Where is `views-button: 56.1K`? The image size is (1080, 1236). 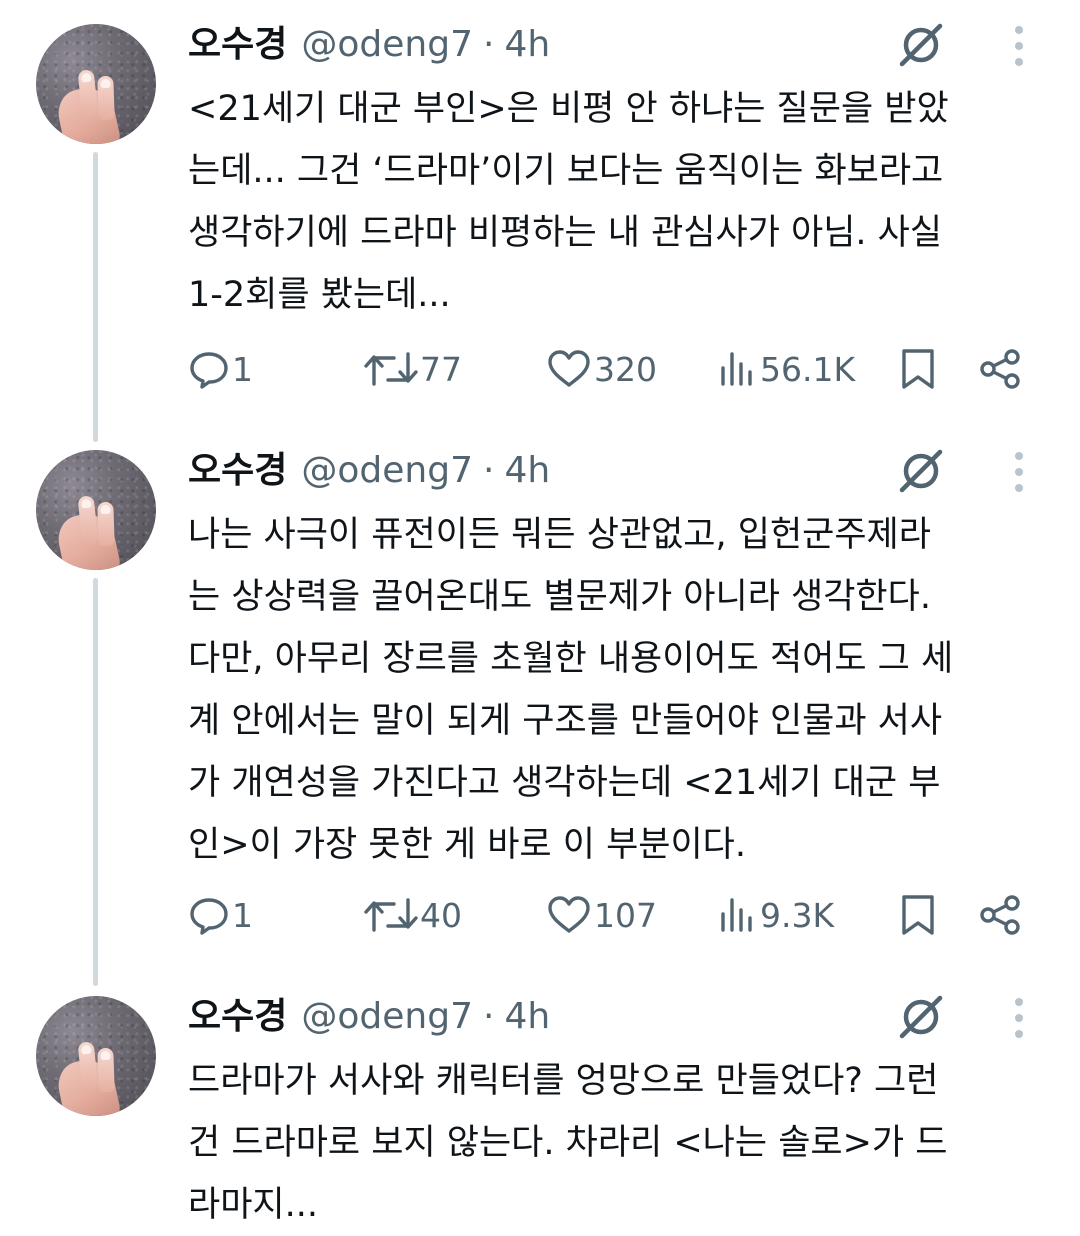
views-button: 56.1K is located at coordinates (786, 369).